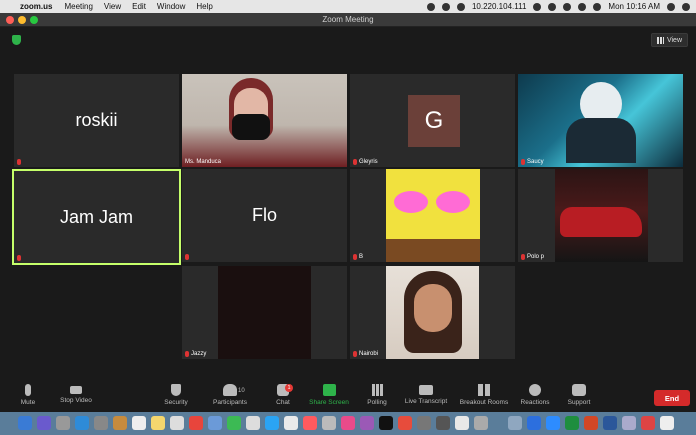  What do you see at coordinates (597, 6) in the screenshot?
I see `battery-icon` at bounding box center [597, 6].